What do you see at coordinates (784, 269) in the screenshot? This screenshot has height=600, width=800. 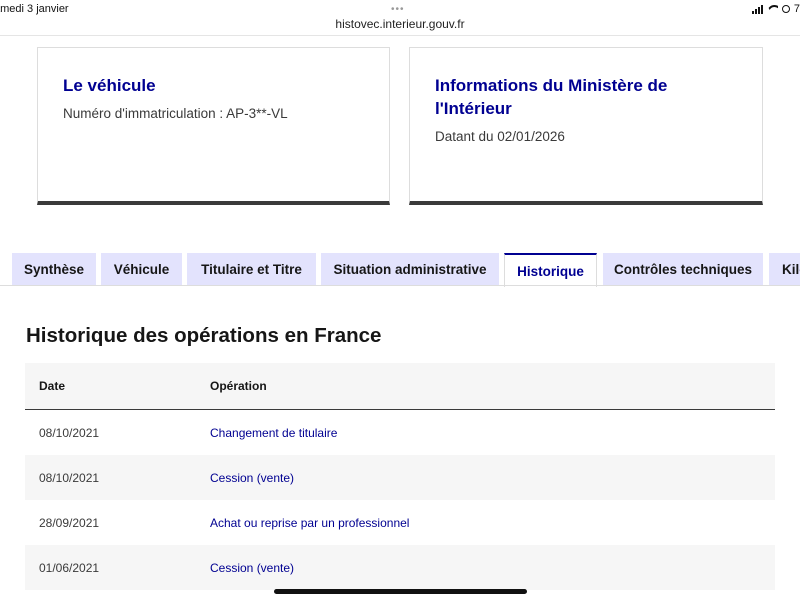 I see `tab-kilometrage: Kilo` at bounding box center [784, 269].